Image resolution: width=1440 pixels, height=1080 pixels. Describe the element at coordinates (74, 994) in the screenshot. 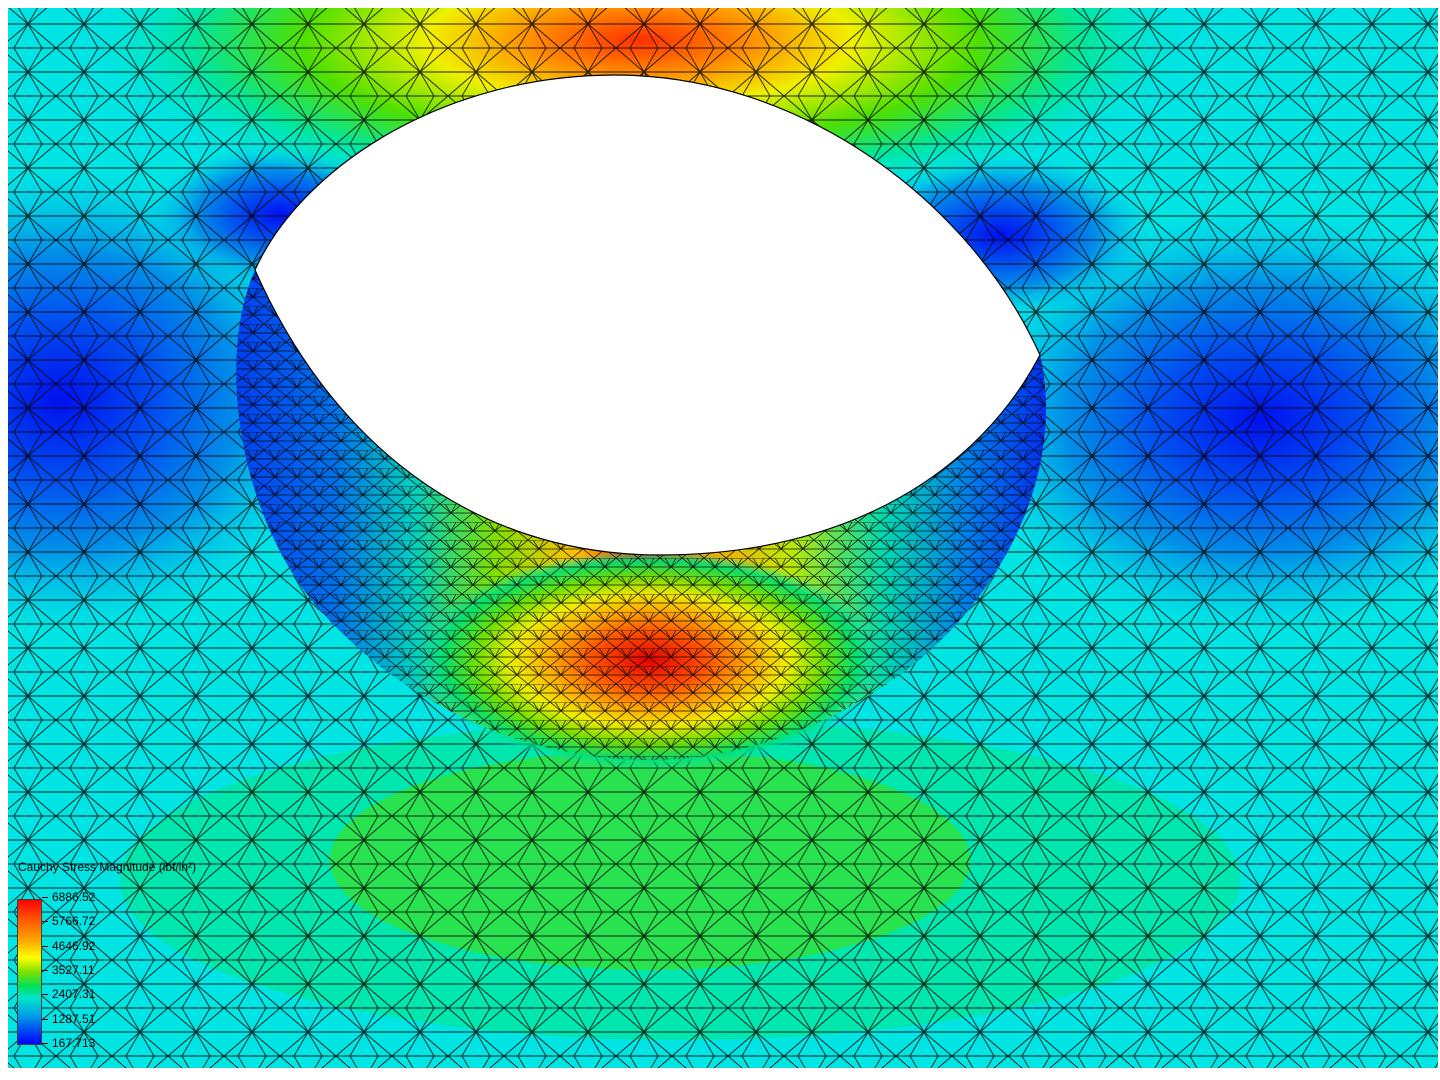

I see `legend-label: 2407.31` at that location.